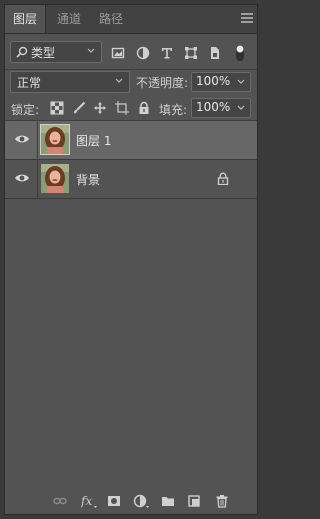 This screenshot has height=519, width=320. Describe the element at coordinates (43, 53) in the screenshot. I see `filter-kind-label: 类型` at that location.